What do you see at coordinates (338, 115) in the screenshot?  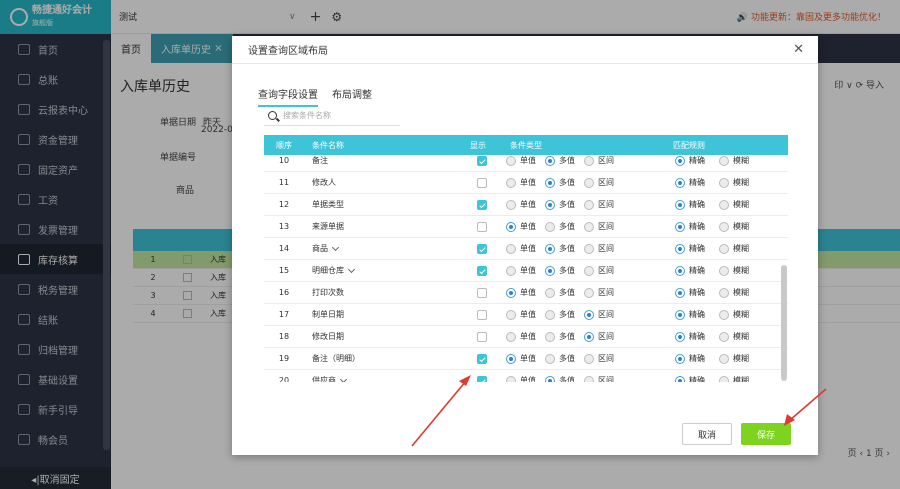 I see `search-input` at bounding box center [338, 115].